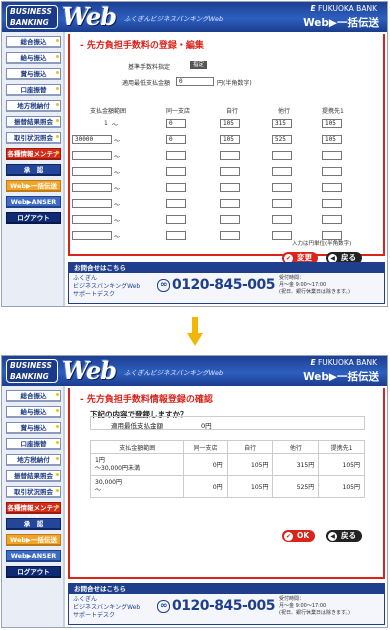 This screenshot has height=630, width=390. I want to click on col-other-bank: 他行, so click(284, 111).